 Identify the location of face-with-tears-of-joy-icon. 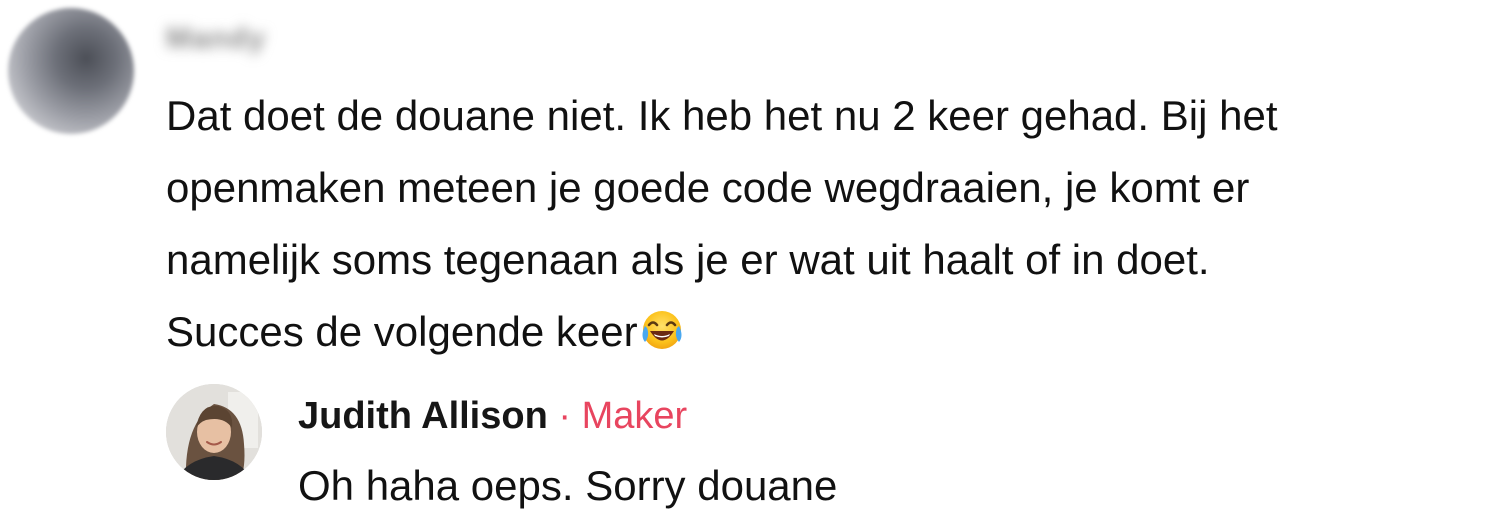
(662, 325).